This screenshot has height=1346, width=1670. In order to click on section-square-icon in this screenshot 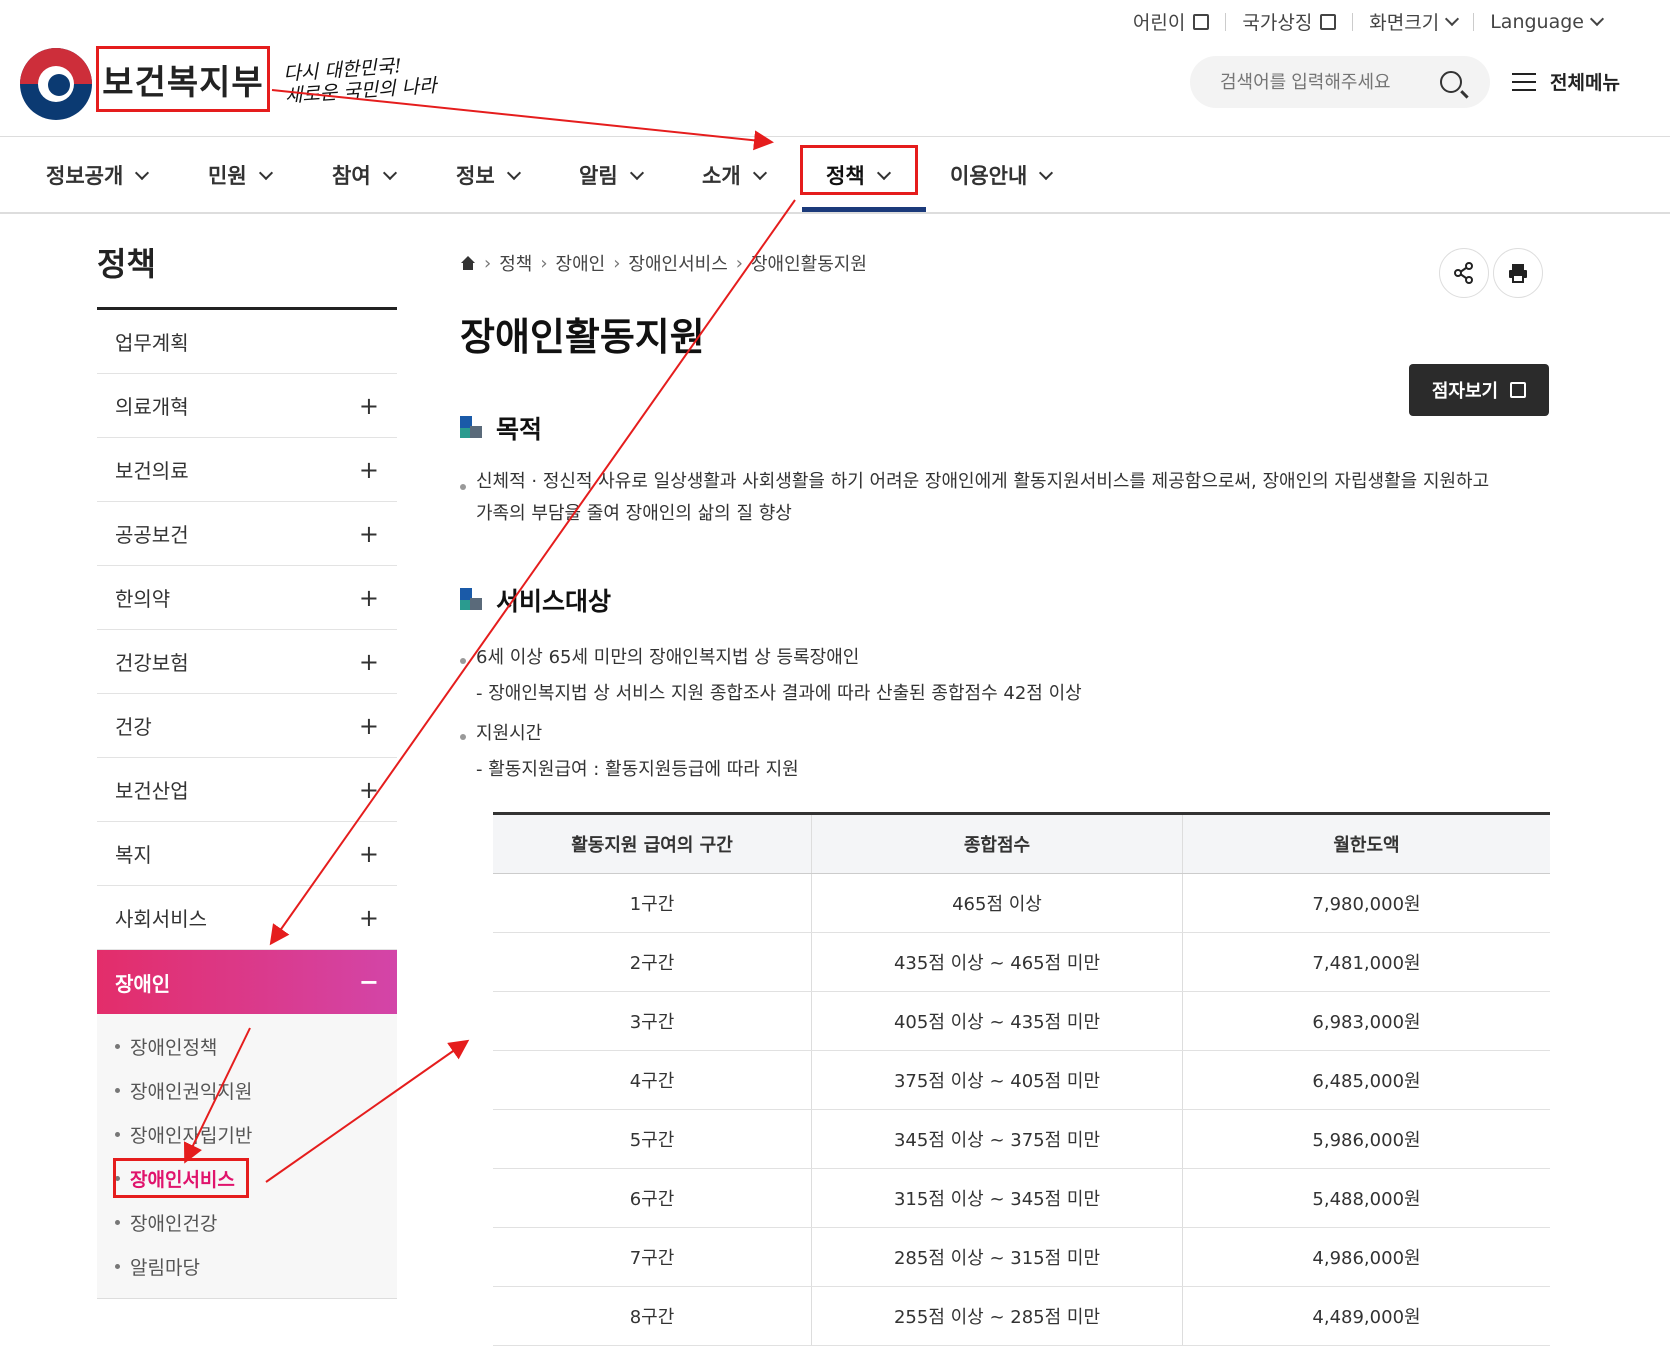, I will do `click(472, 428)`.